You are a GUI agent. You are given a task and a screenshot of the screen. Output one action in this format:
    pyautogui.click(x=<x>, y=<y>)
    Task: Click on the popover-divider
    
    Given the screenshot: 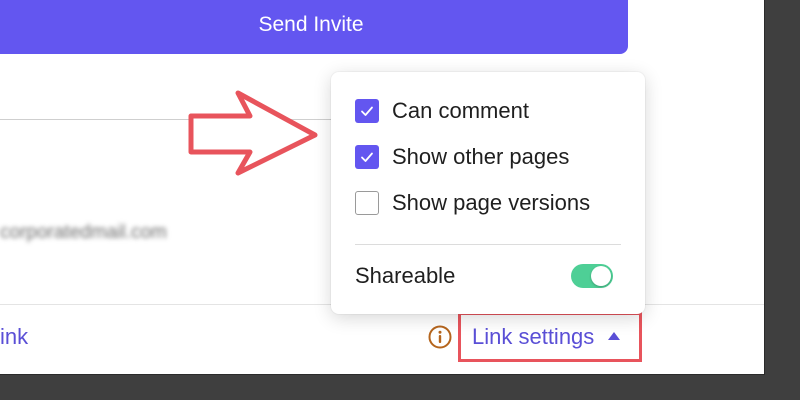 What is the action you would take?
    pyautogui.click(x=488, y=244)
    